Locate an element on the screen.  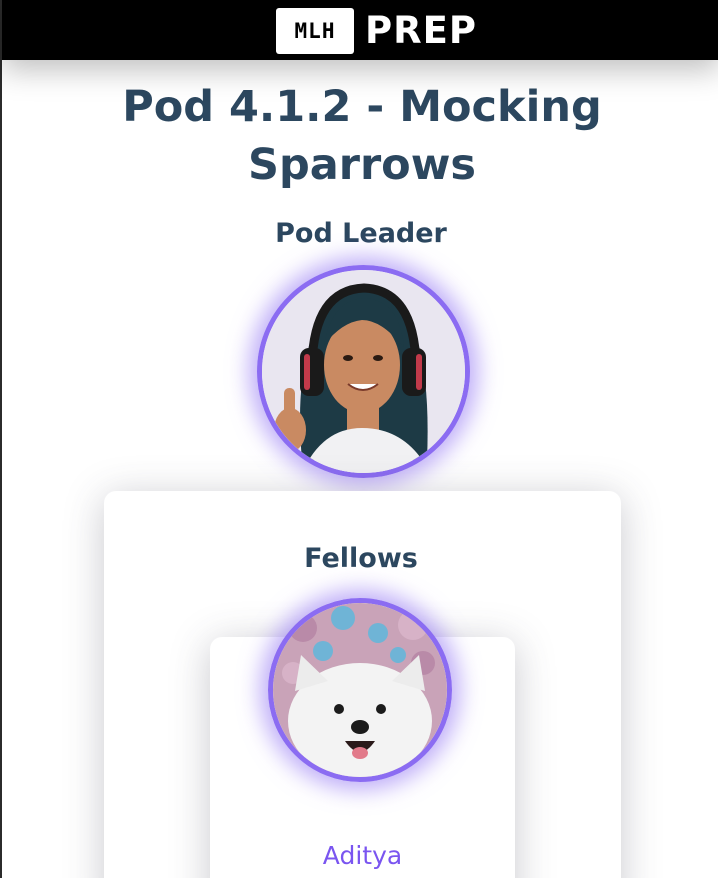
logo-mark: MLH is located at coordinates (315, 31).